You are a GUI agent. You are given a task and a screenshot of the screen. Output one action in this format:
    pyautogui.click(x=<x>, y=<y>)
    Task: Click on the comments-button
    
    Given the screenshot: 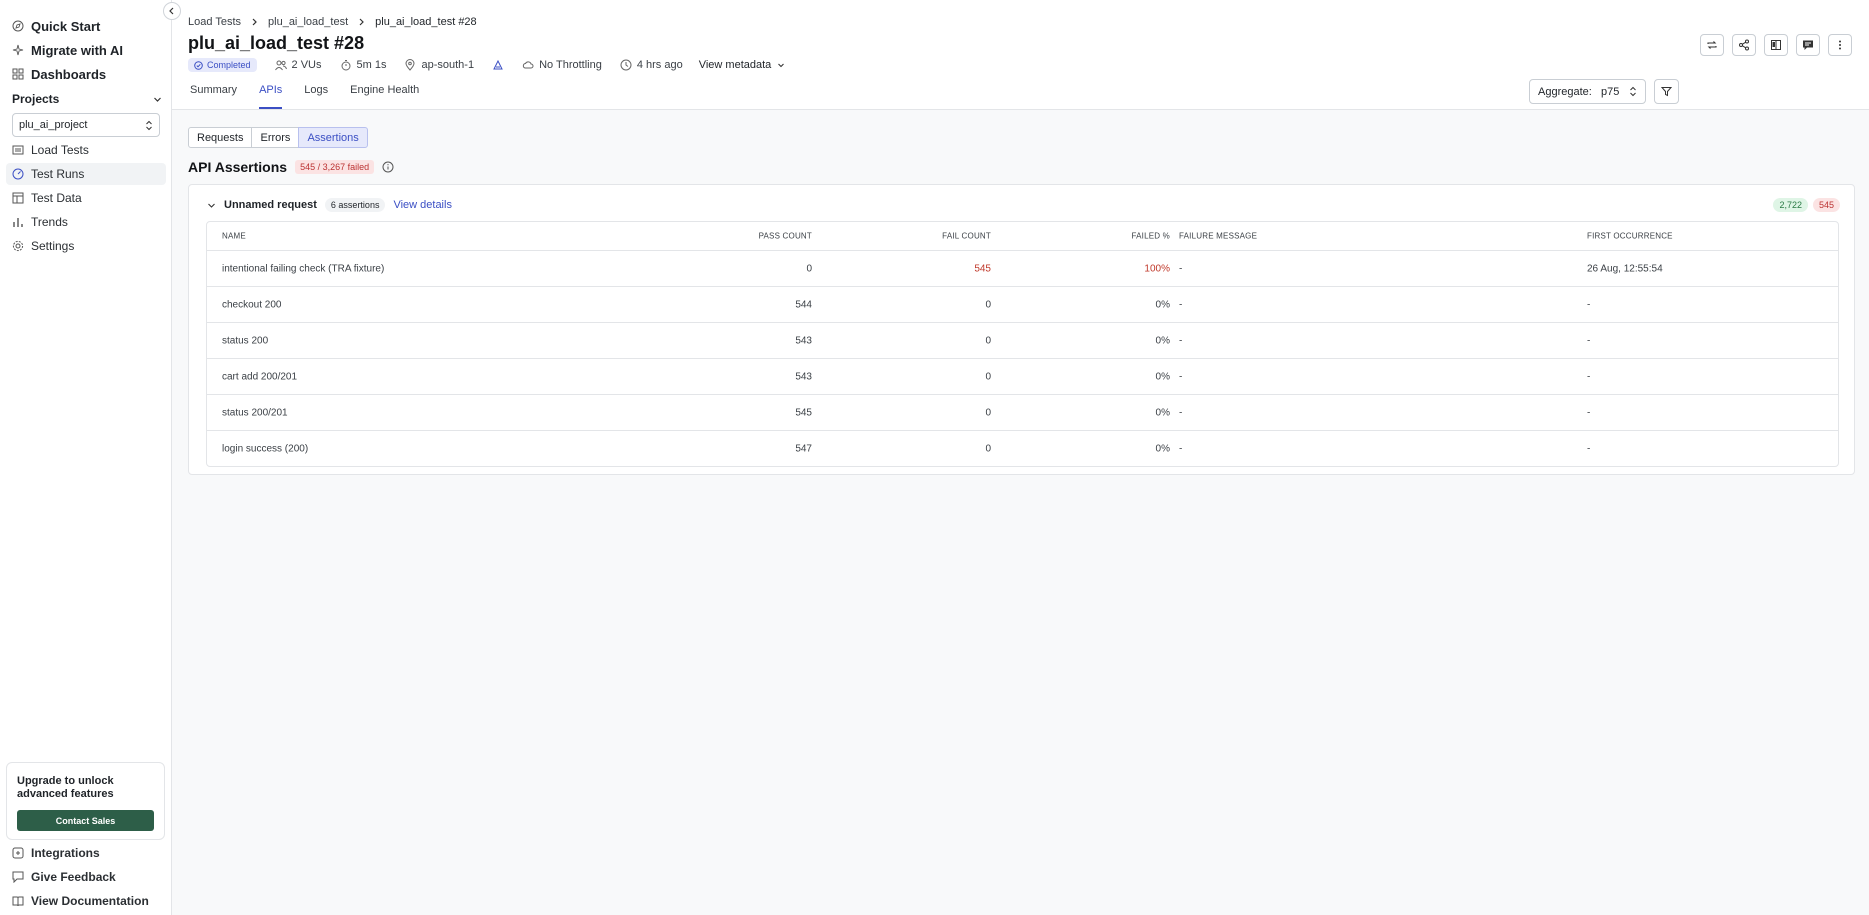 What is the action you would take?
    pyautogui.click(x=1808, y=45)
    